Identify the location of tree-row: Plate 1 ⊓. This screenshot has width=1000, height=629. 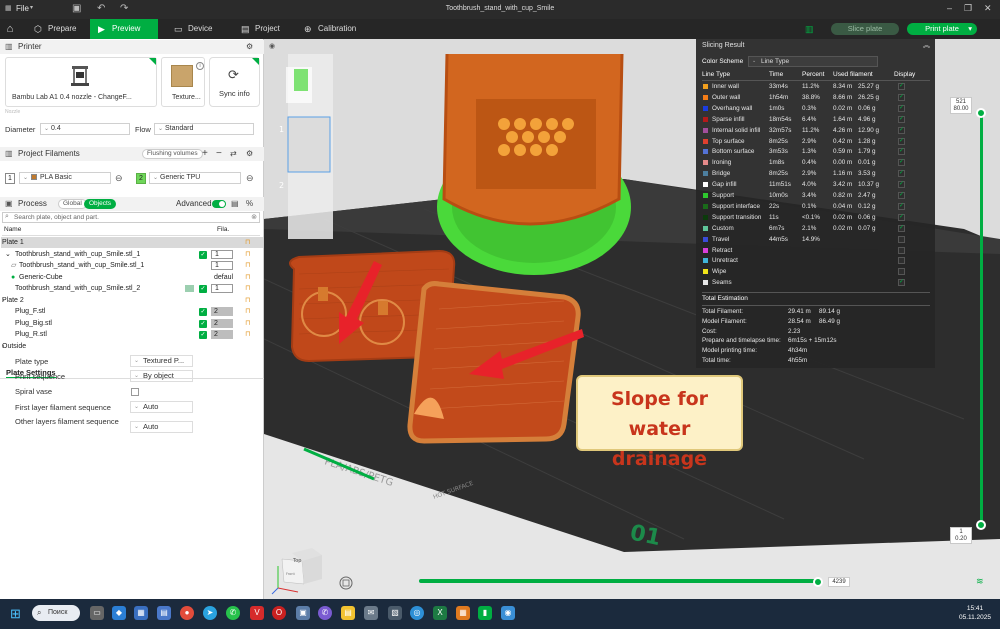
(132, 242).